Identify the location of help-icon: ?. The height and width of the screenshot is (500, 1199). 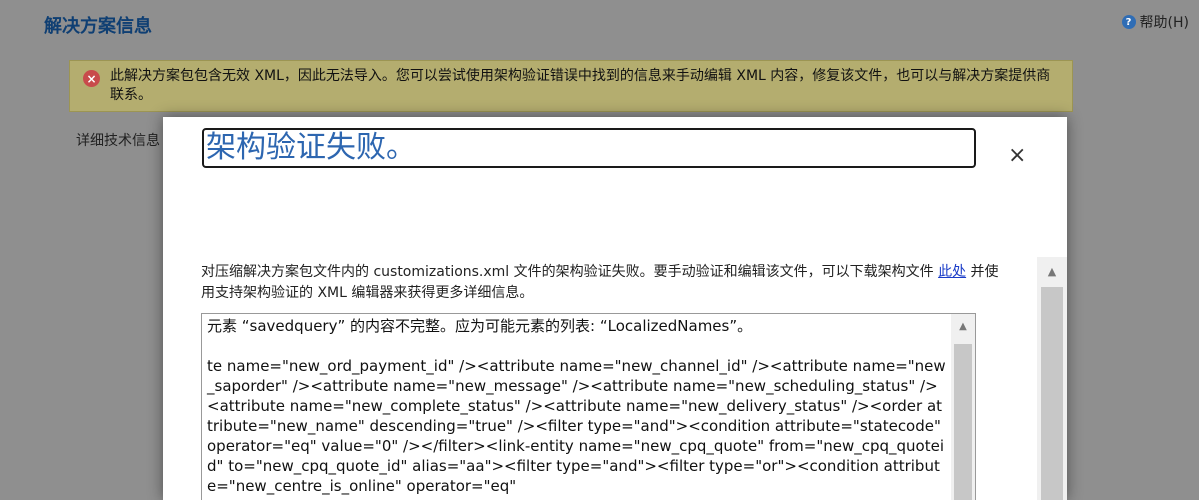
(1128, 22).